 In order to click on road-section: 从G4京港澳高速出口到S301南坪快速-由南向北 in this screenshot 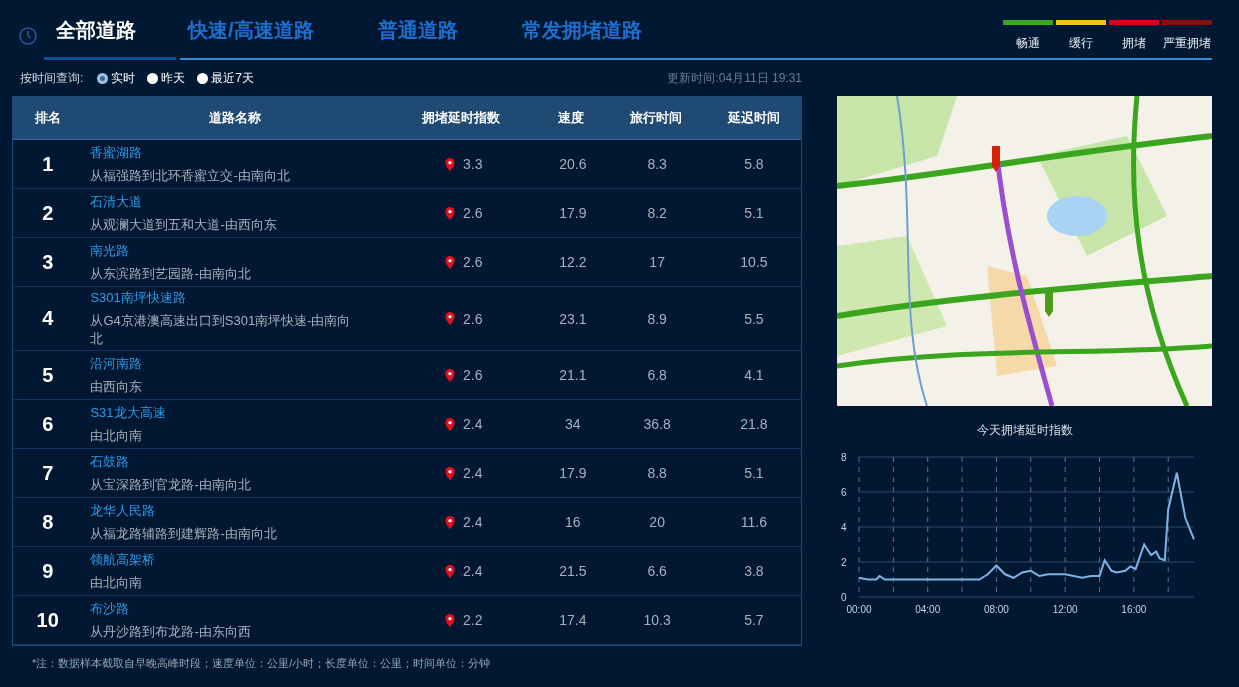, I will do `click(227, 330)`.